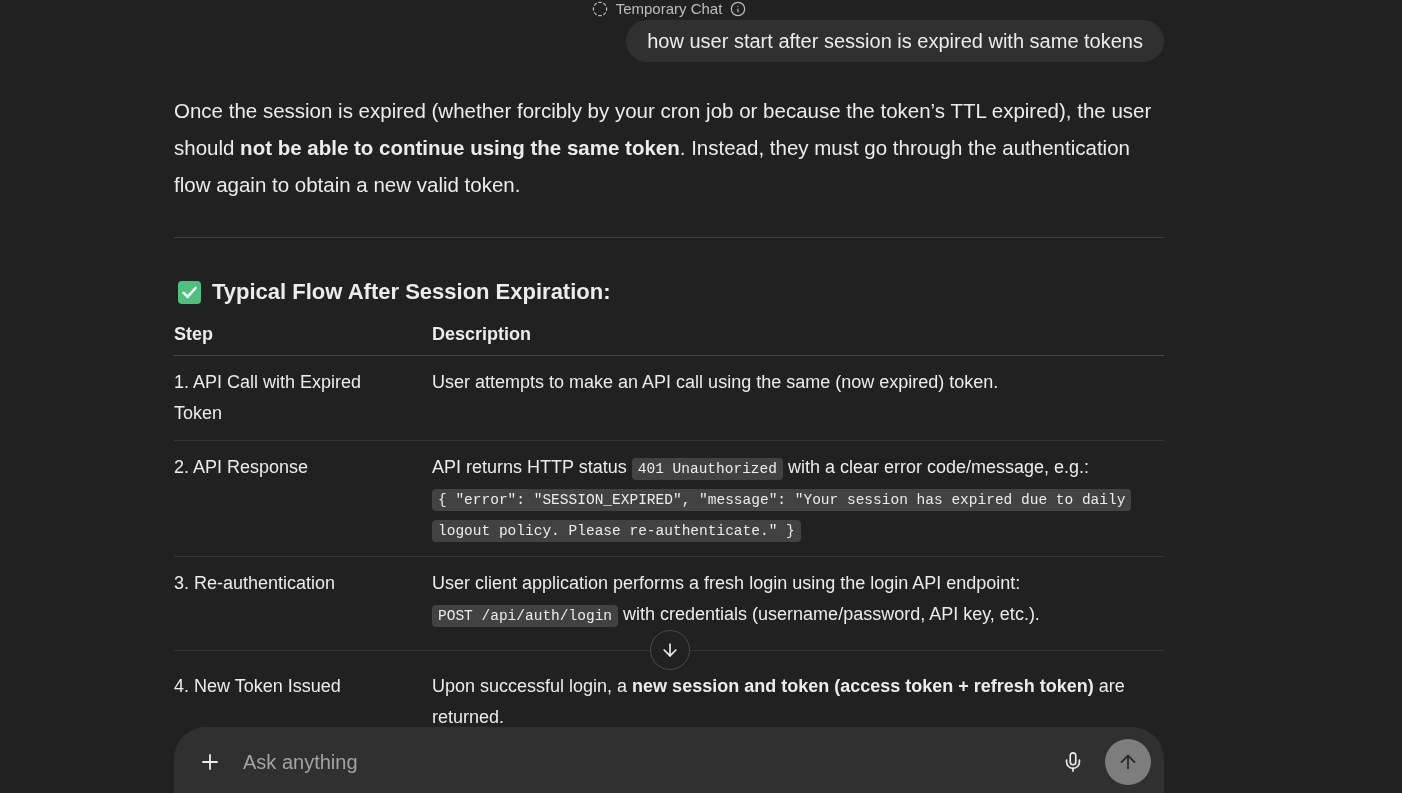  What do you see at coordinates (663, 148) in the screenshot?
I see `response-paragraph: Once the session is expired (whether forcibly by your cron job or because the token’s TTL expired), the user should not be able to continue using the same token. Instead, they must go through the authentication flow again to obtain a new valid token.` at bounding box center [663, 148].